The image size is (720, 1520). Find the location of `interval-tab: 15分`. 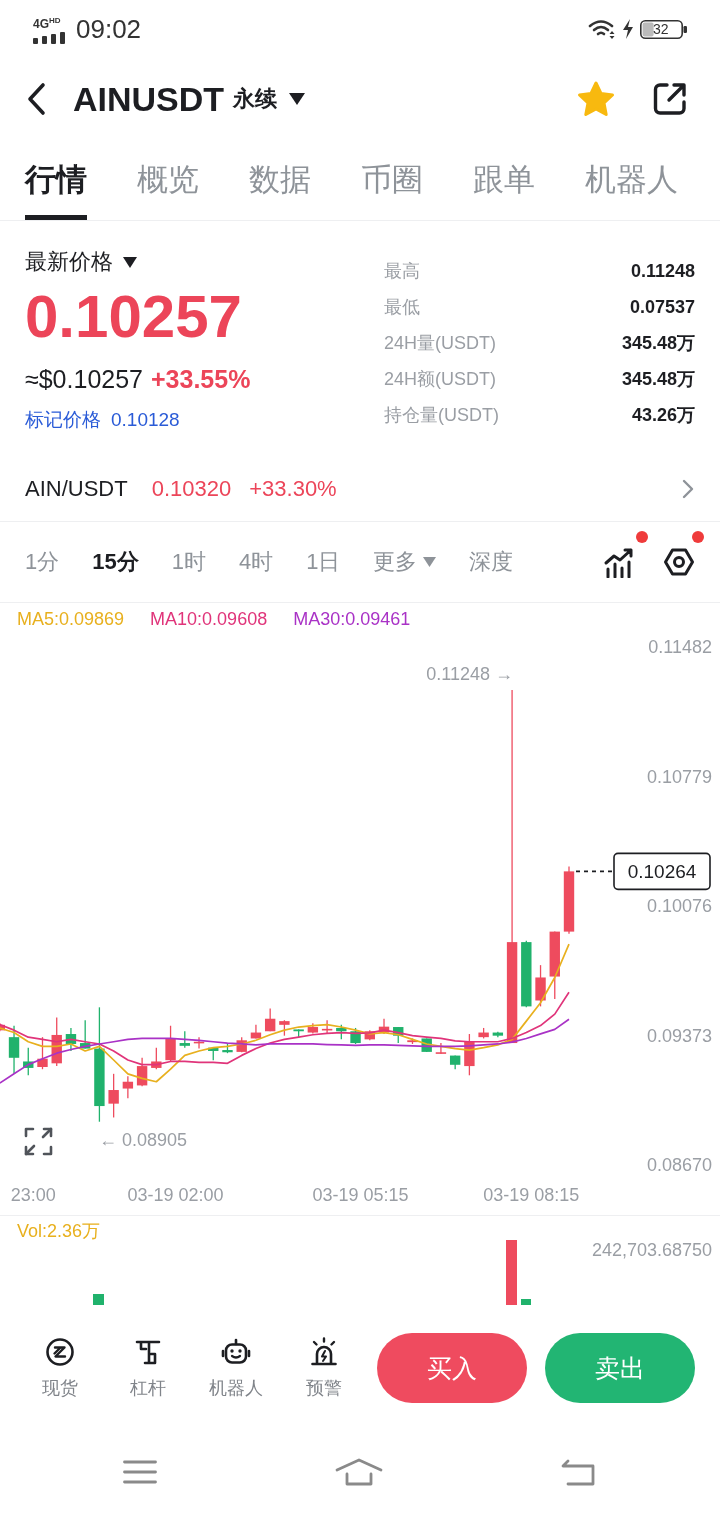

interval-tab: 15分 is located at coordinates (115, 562).